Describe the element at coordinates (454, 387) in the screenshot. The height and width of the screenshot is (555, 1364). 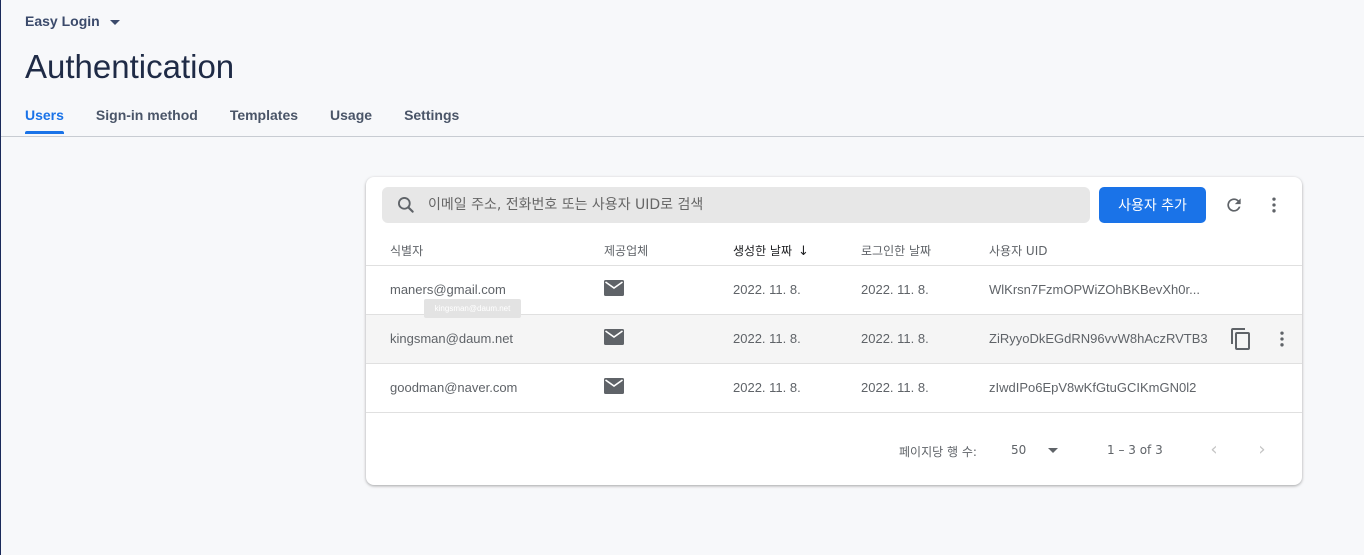
I see `cell-identifier: goodman@naver.com` at that location.